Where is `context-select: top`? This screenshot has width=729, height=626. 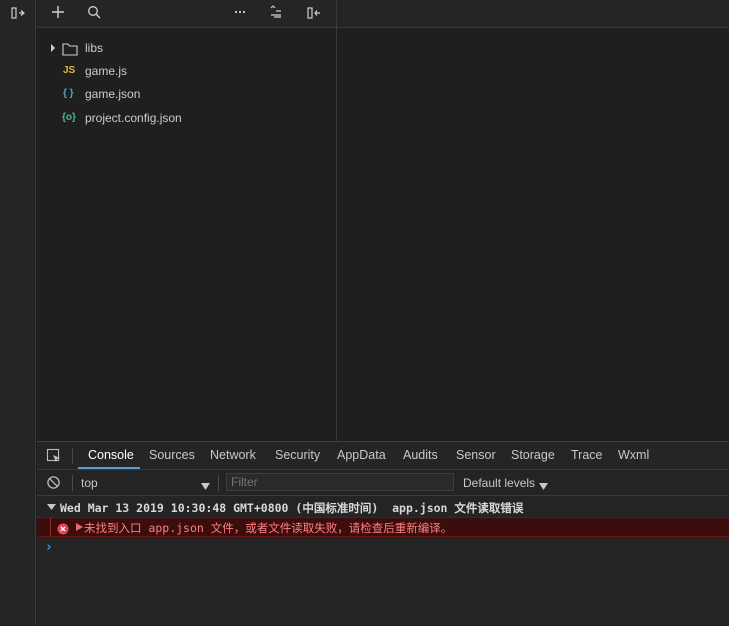 context-select: top is located at coordinates (145, 482).